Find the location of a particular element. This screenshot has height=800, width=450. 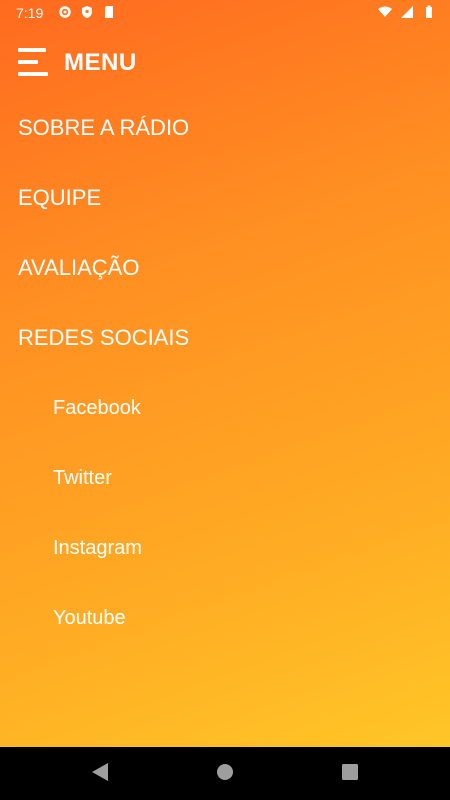

recents-icon is located at coordinates (350, 772).